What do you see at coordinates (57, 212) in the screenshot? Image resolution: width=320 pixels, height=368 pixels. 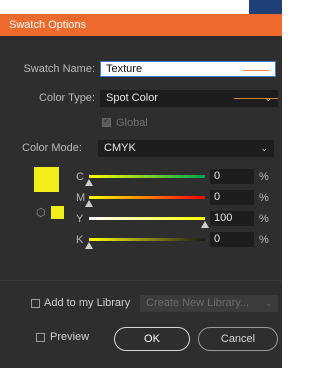 I see `spot-swatch-preview` at bounding box center [57, 212].